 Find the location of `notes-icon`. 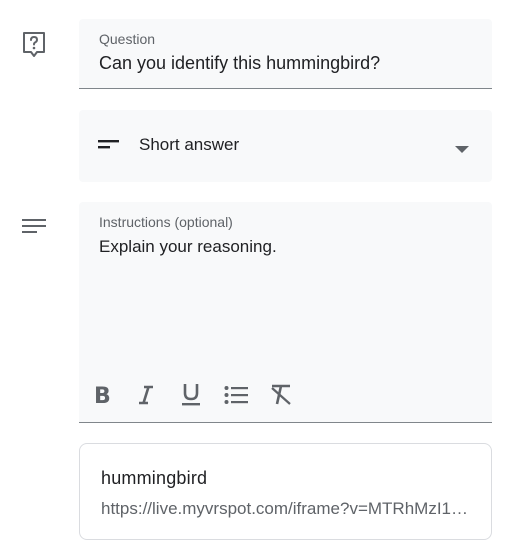

notes-icon is located at coordinates (34, 228).